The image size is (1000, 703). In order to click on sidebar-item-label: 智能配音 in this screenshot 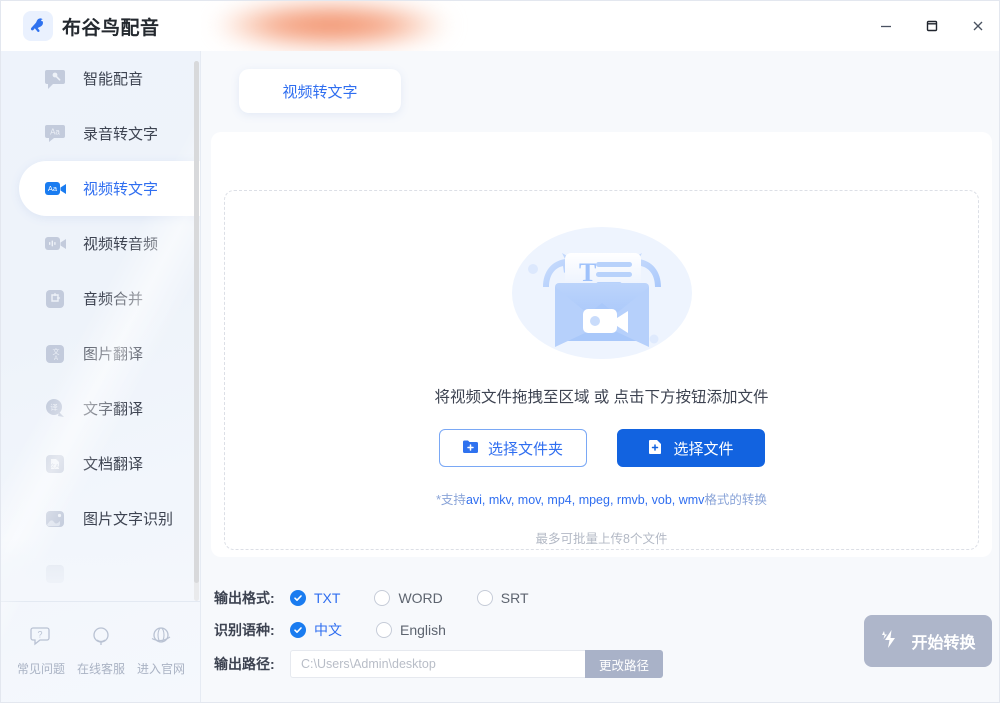, I will do `click(113, 79)`.